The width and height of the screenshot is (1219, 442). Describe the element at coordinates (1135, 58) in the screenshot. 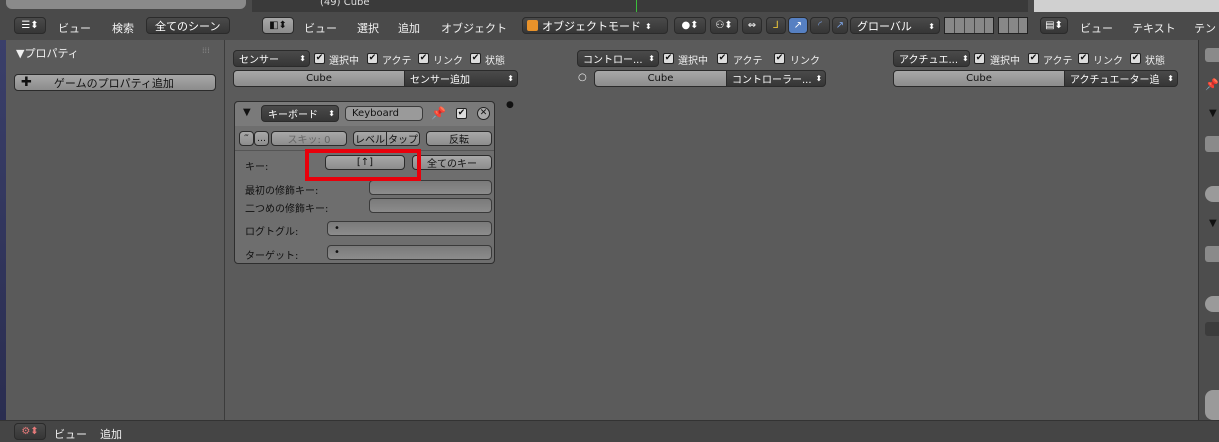

I see `actuator-filter-state-checkbox: ✔` at that location.